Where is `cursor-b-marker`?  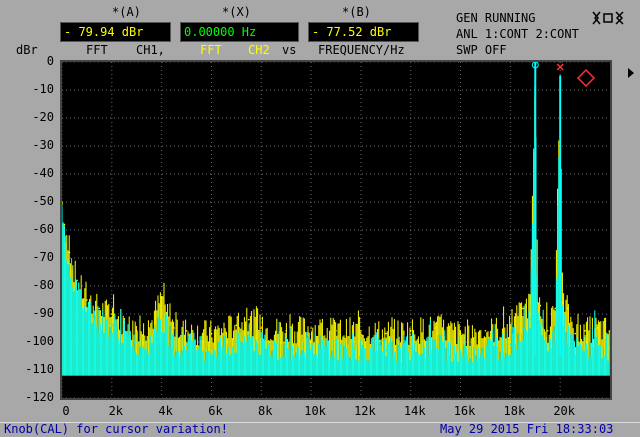
cursor-b-marker is located at coordinates (560, 67).